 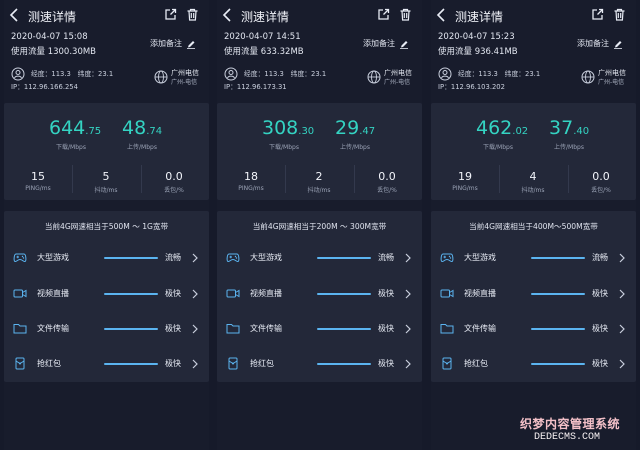 What do you see at coordinates (106, 226) in the screenshot?
I see `bandwidth-summary: 当前4G网速相当于500M ～ 1G宽带` at bounding box center [106, 226].